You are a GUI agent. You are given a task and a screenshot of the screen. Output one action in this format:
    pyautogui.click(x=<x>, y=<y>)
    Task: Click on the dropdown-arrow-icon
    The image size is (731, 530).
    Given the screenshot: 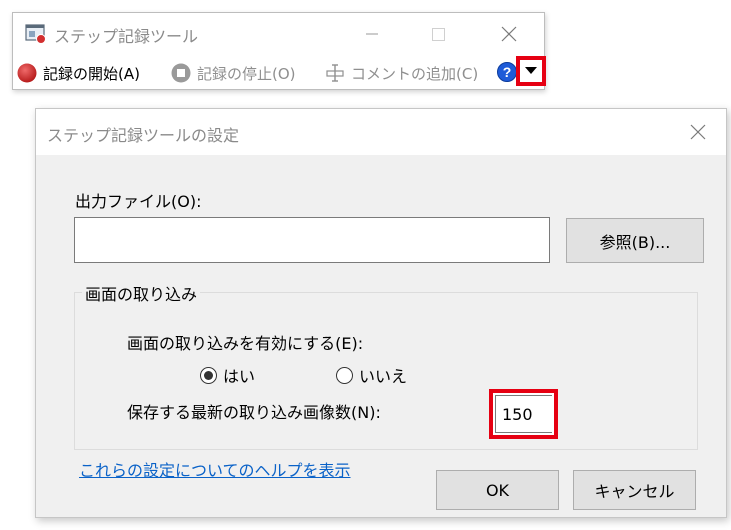 What is the action you would take?
    pyautogui.click(x=531, y=70)
    